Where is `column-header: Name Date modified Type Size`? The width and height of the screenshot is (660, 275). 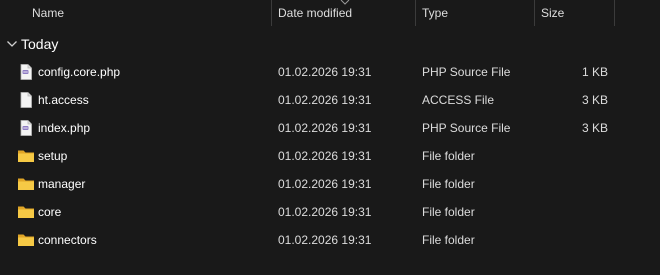 column-header: Name Date modified Type Size is located at coordinates (330, 13).